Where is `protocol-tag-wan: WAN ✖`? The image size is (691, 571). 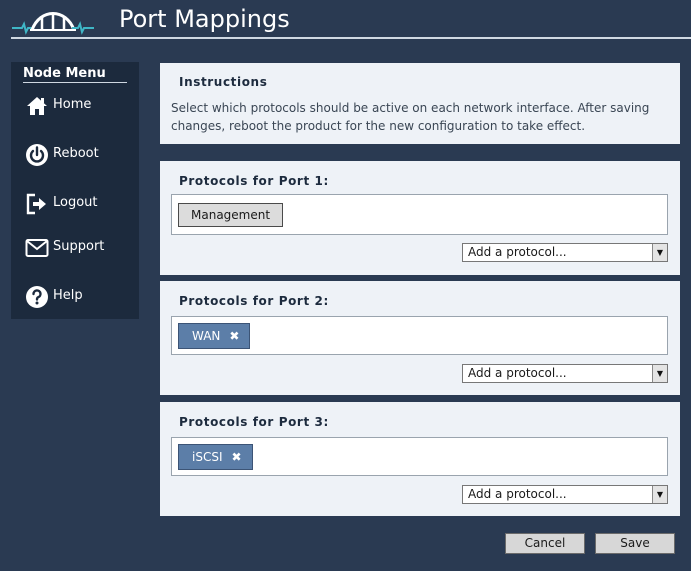
protocol-tag-wan: WAN ✖ is located at coordinates (214, 336).